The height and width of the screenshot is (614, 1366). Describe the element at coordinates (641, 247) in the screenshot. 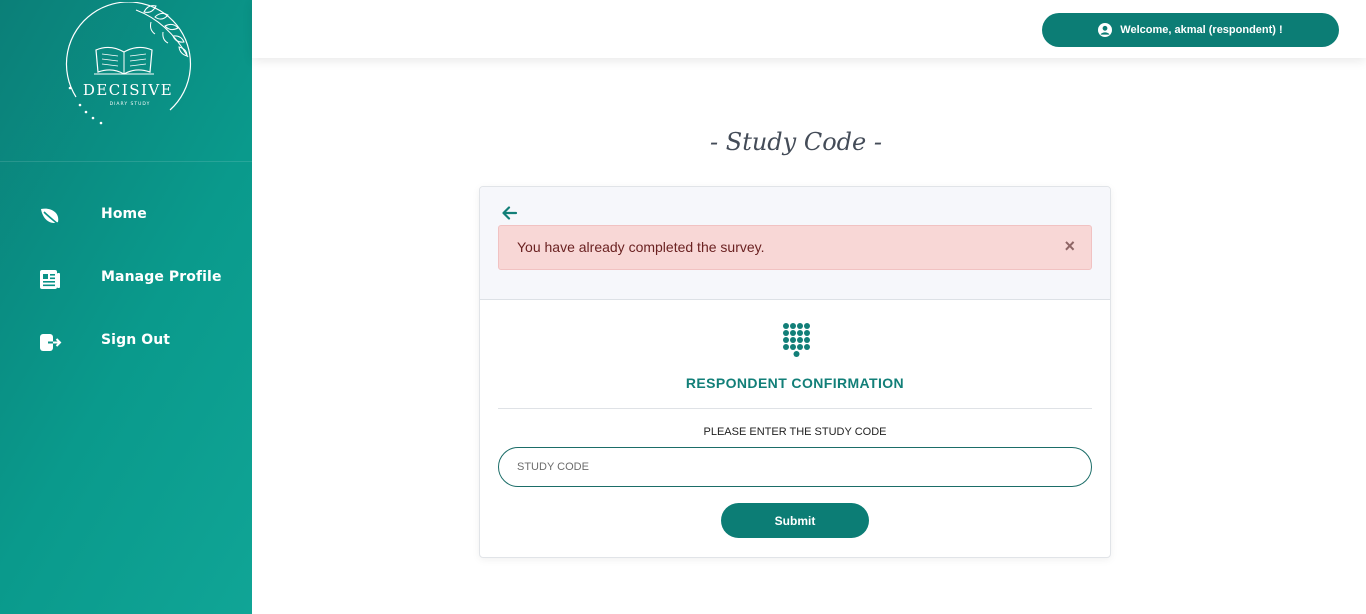

I see `alert-text: You have already completed the survey.` at that location.